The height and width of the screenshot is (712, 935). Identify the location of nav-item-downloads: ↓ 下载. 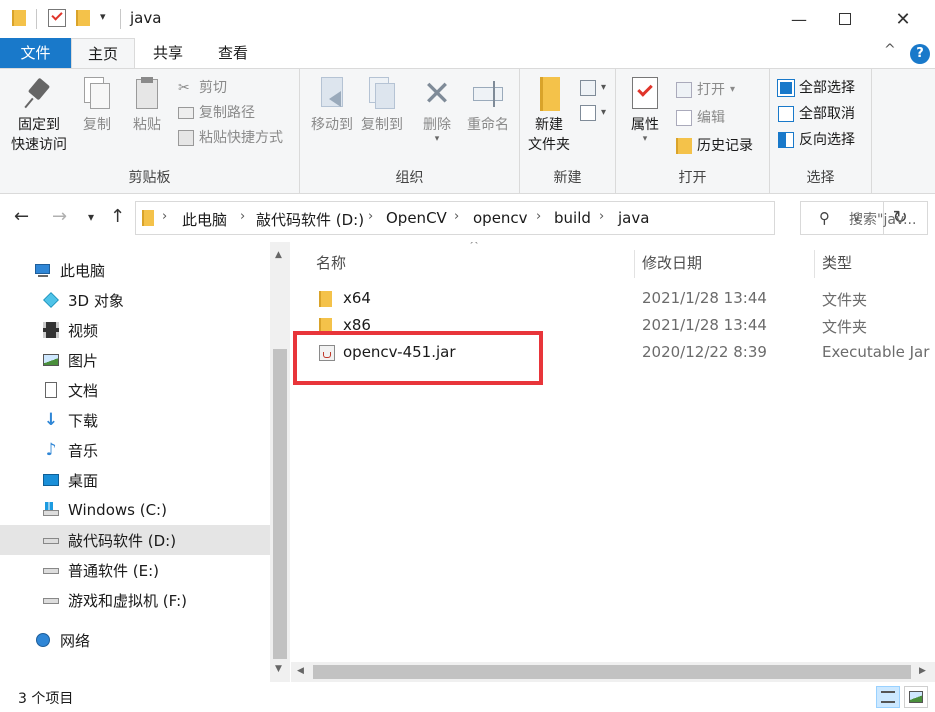
(135, 420).